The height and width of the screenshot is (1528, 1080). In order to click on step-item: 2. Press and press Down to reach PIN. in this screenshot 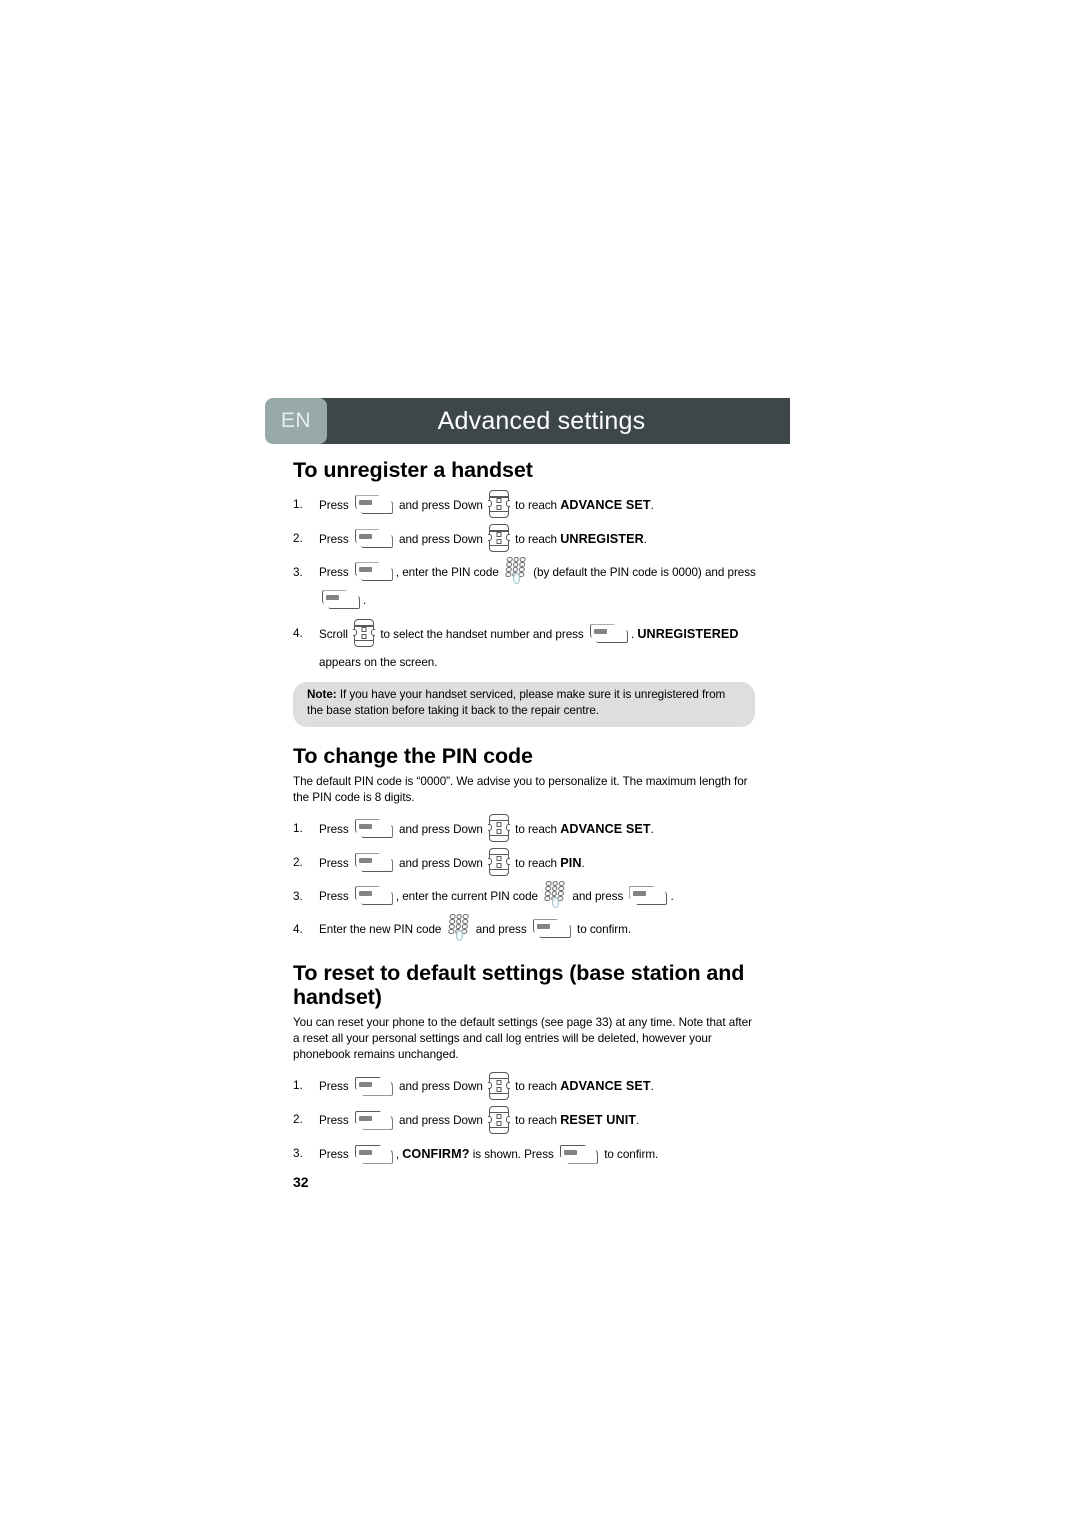, I will do `click(528, 863)`.